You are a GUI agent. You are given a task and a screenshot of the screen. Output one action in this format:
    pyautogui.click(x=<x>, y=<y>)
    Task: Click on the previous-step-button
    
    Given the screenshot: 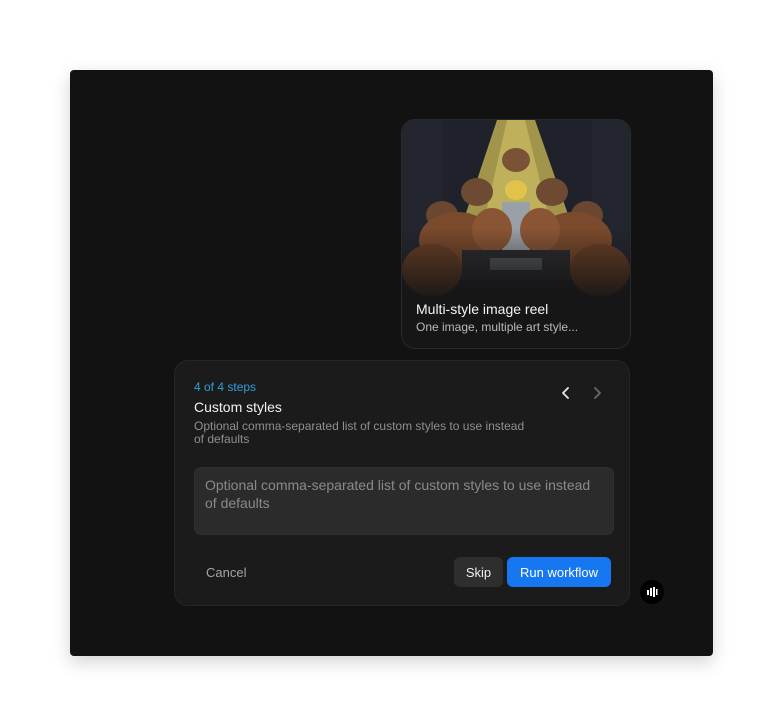 What is the action you would take?
    pyautogui.click(x=566, y=393)
    